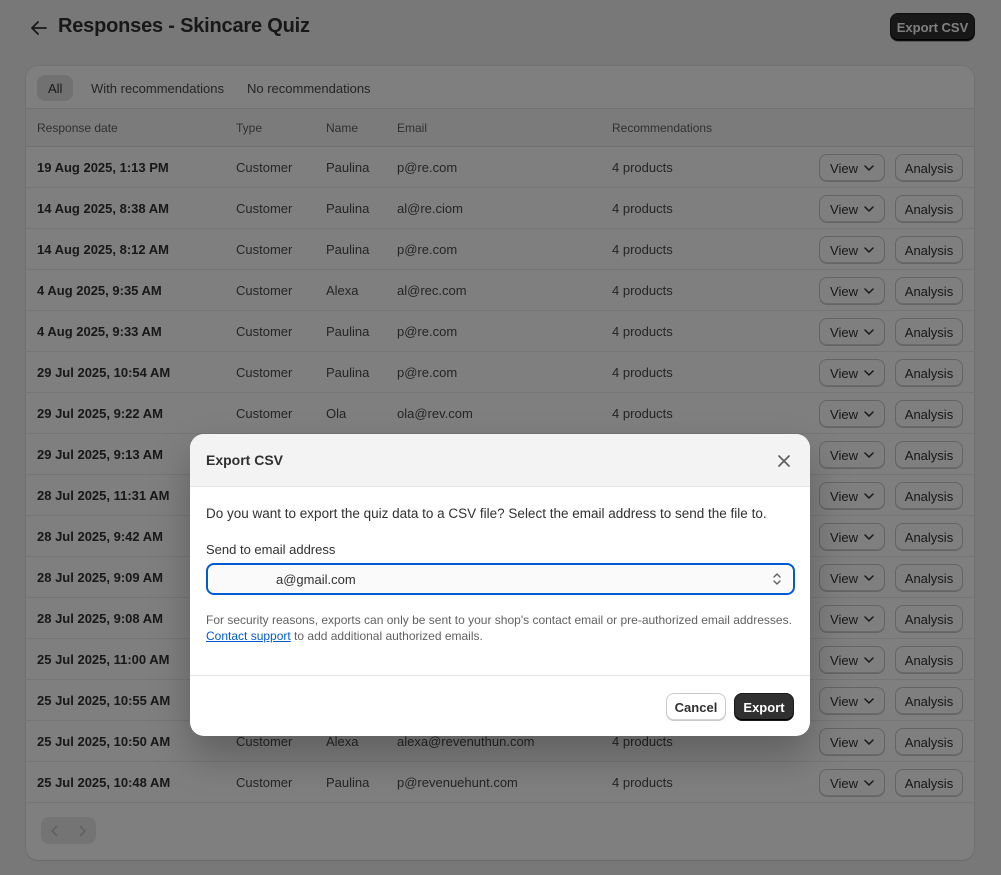 The image size is (1001, 875). Describe the element at coordinates (248, 636) in the screenshot. I see `contact-support-link: Contact support` at that location.